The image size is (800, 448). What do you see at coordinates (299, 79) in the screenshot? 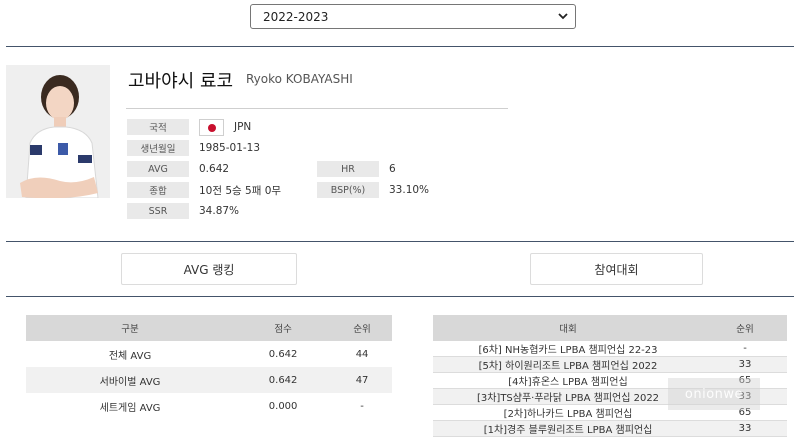
I see `player-name-english: Ryoko KOBAYASHI` at bounding box center [299, 79].